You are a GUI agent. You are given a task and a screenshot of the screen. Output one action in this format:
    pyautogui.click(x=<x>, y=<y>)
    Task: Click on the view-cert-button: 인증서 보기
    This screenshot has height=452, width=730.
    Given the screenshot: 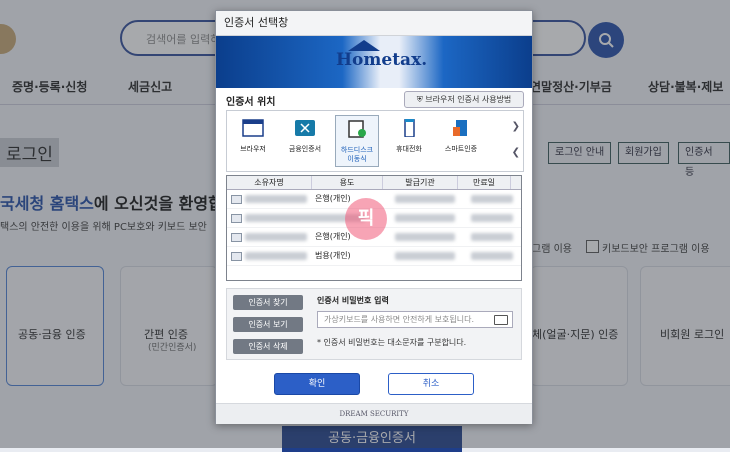 What is the action you would take?
    pyautogui.click(x=268, y=324)
    